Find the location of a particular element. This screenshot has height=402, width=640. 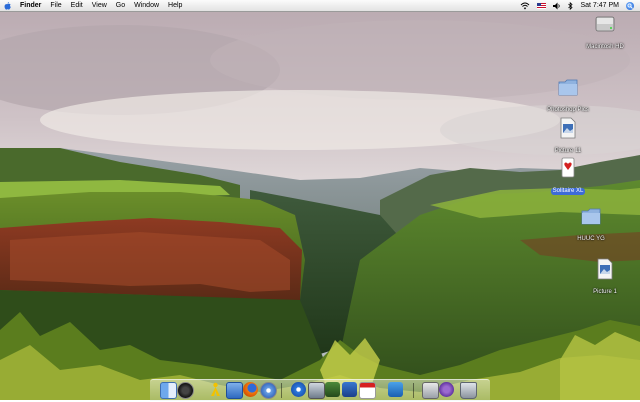

garageband-icon is located at coordinates (349, 389).